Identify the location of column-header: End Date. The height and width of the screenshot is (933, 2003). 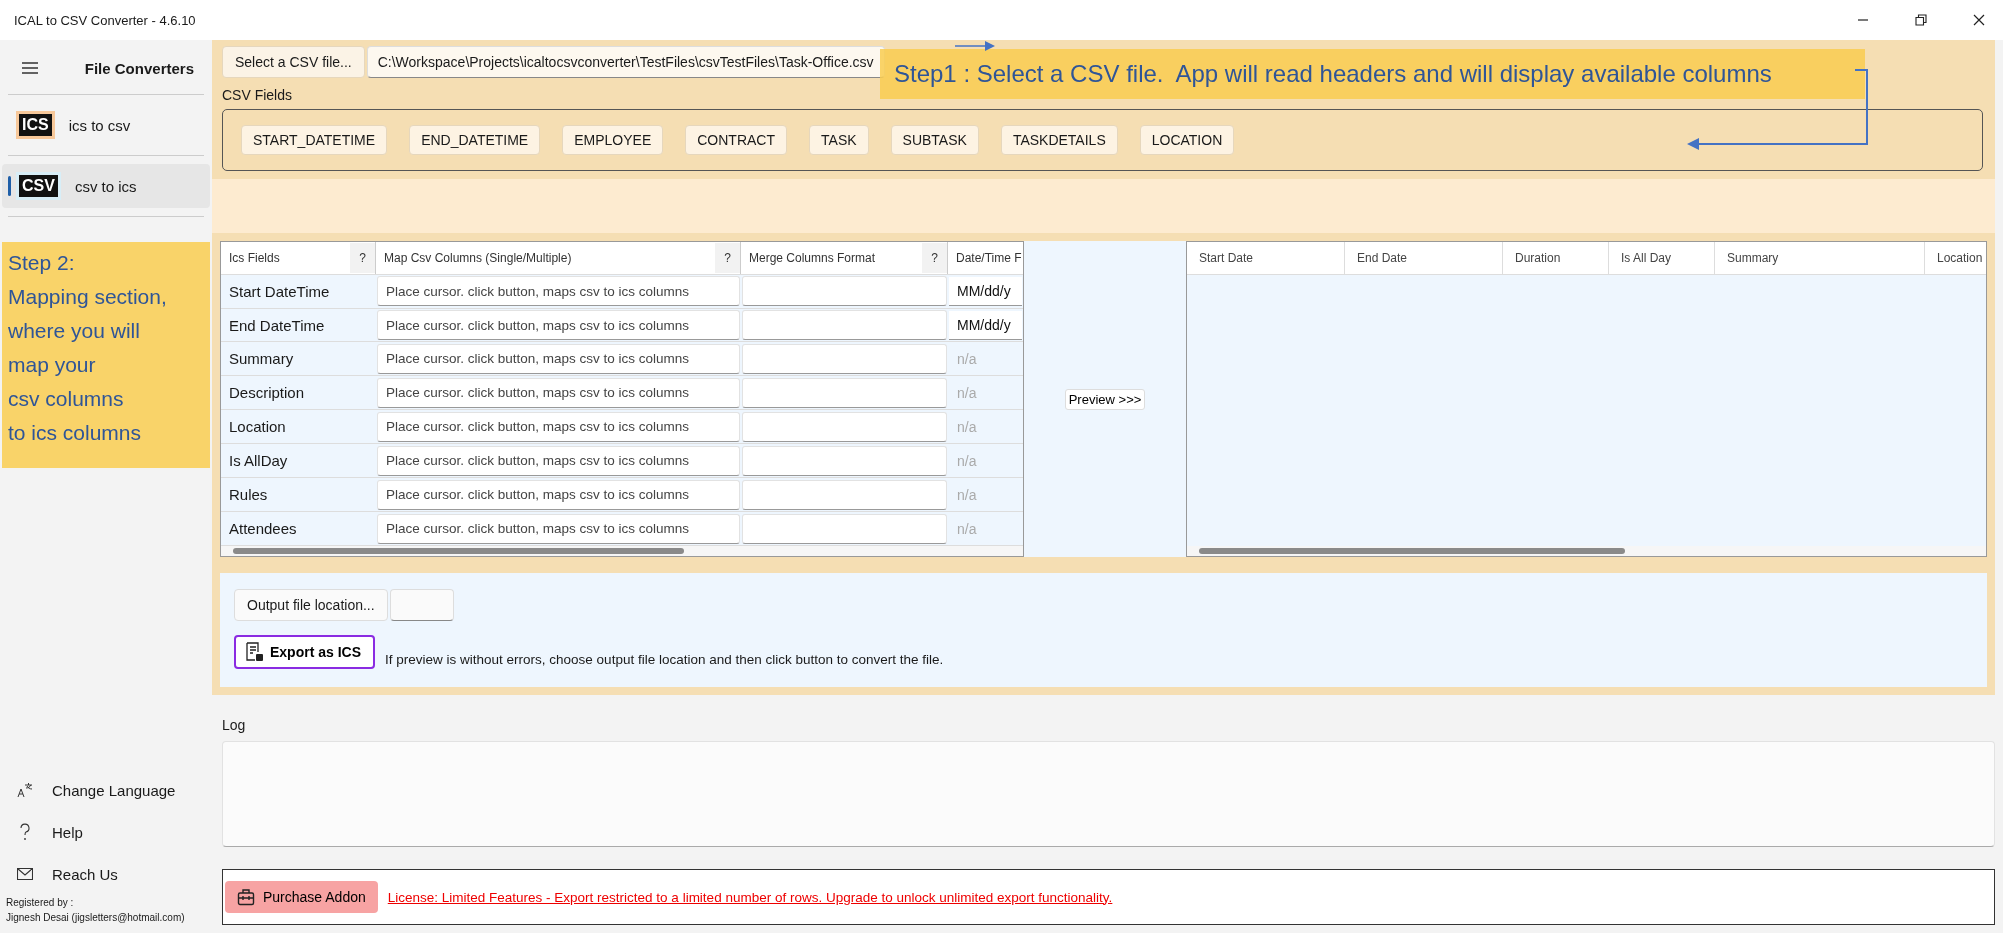
(1382, 258).